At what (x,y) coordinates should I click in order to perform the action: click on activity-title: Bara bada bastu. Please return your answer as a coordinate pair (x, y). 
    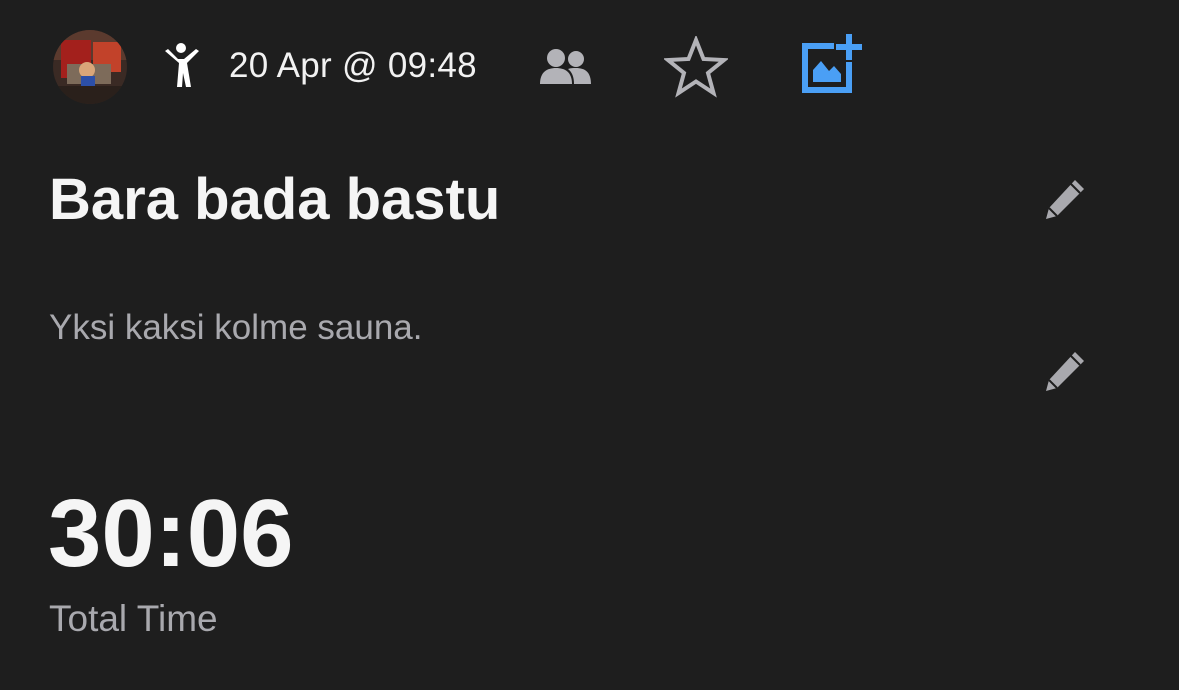
    Looking at the image, I should click on (275, 199).